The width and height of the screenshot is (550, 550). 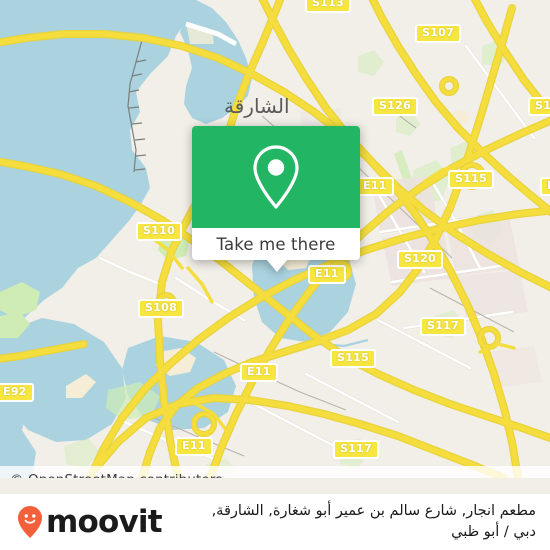 What do you see at coordinates (420, 259) in the screenshot?
I see `road-shield: S120` at bounding box center [420, 259].